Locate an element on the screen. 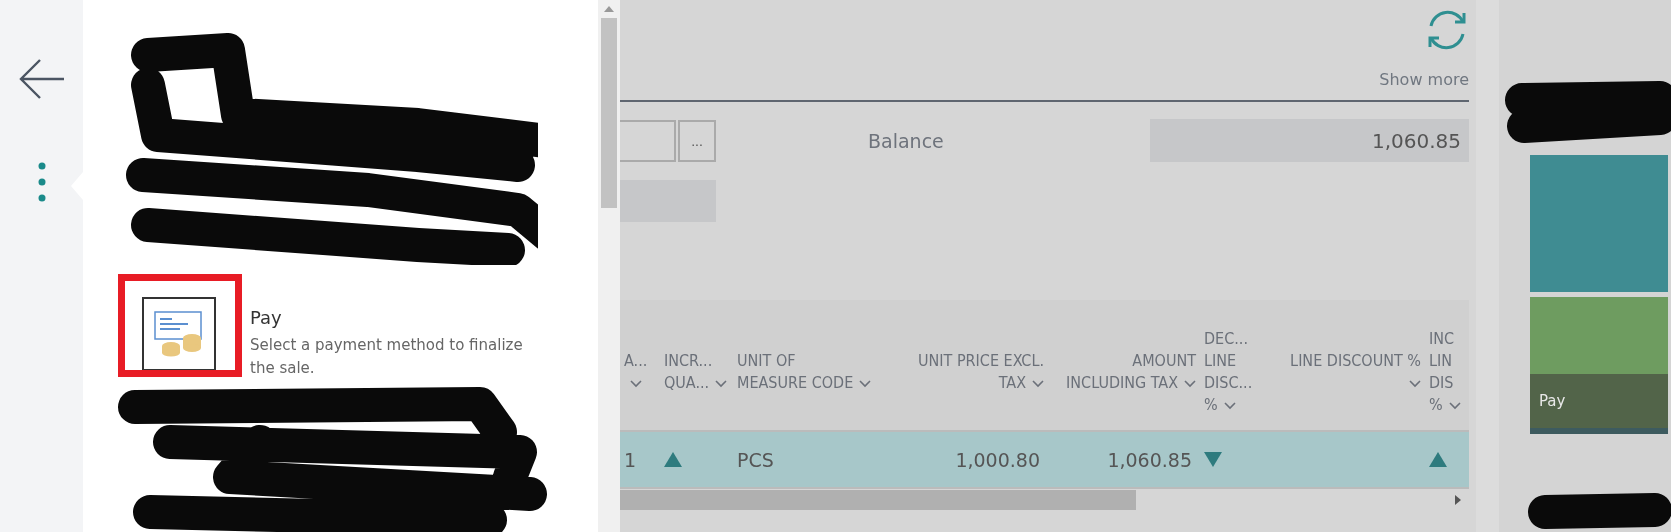  action-title: Pay is located at coordinates (266, 317).